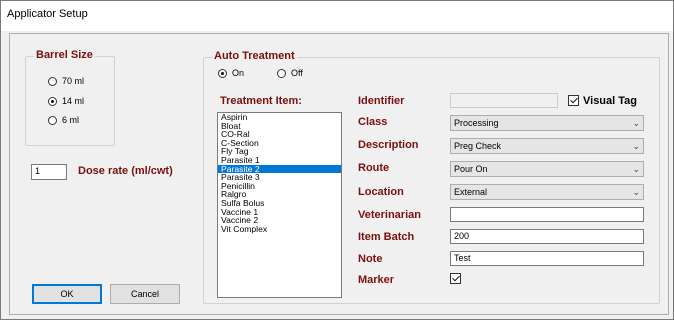 This screenshot has width=674, height=320. I want to click on barrel-size-title: Barrel Size, so click(64, 55).